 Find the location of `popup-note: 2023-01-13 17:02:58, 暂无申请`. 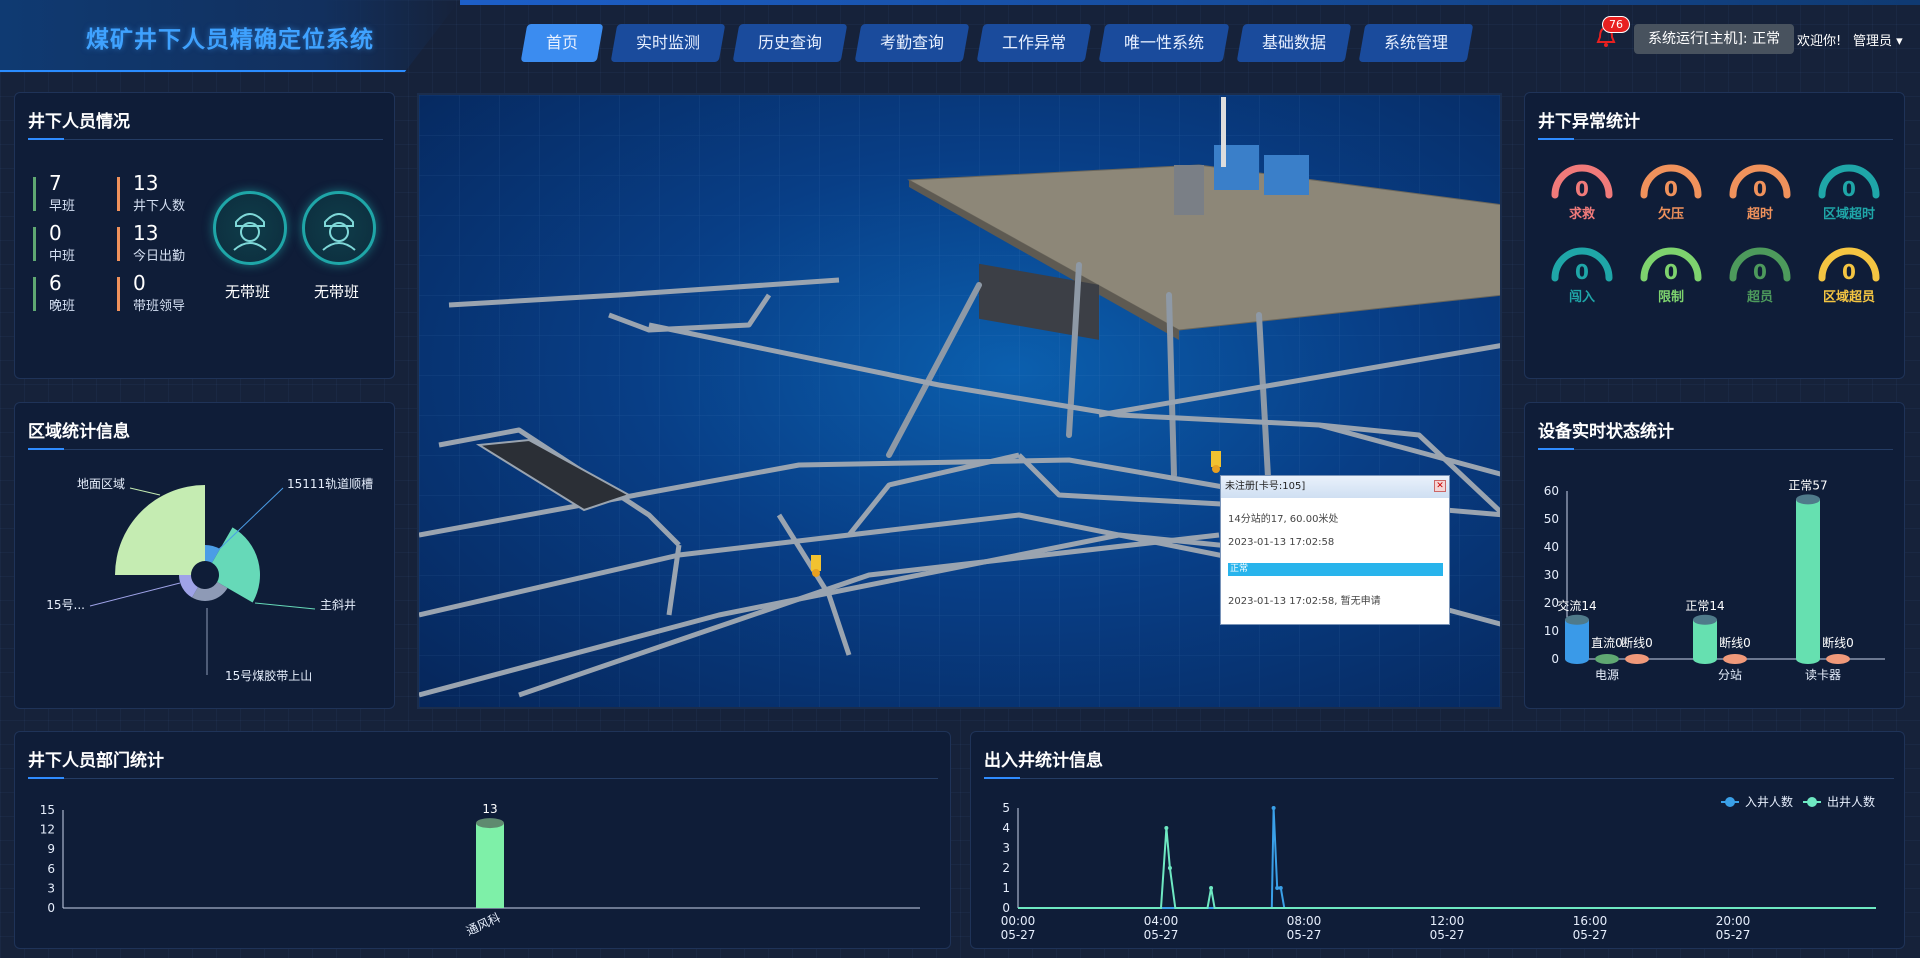

popup-note: 2023-01-13 17:02:58, 暂无申请 is located at coordinates (1304, 601).